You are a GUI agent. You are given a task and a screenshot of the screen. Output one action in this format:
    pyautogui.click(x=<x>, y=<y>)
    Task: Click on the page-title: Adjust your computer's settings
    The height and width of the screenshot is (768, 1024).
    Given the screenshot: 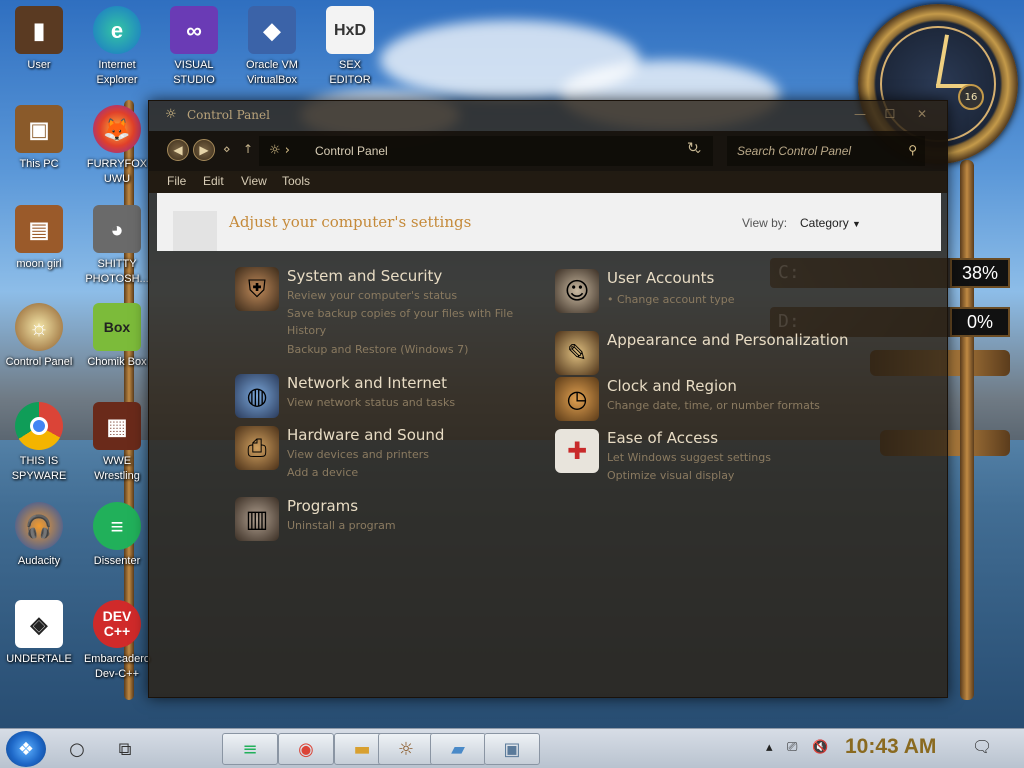 What is the action you would take?
    pyautogui.click(x=350, y=222)
    